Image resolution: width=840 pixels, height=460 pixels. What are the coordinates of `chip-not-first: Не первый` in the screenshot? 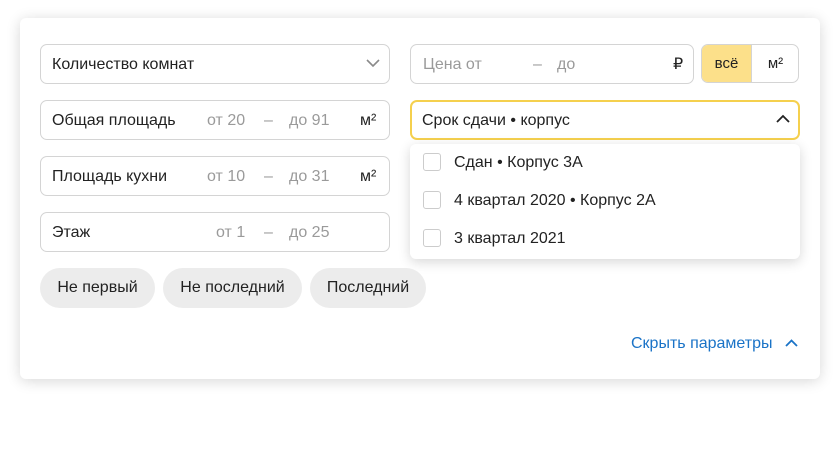 It's located at (97, 288).